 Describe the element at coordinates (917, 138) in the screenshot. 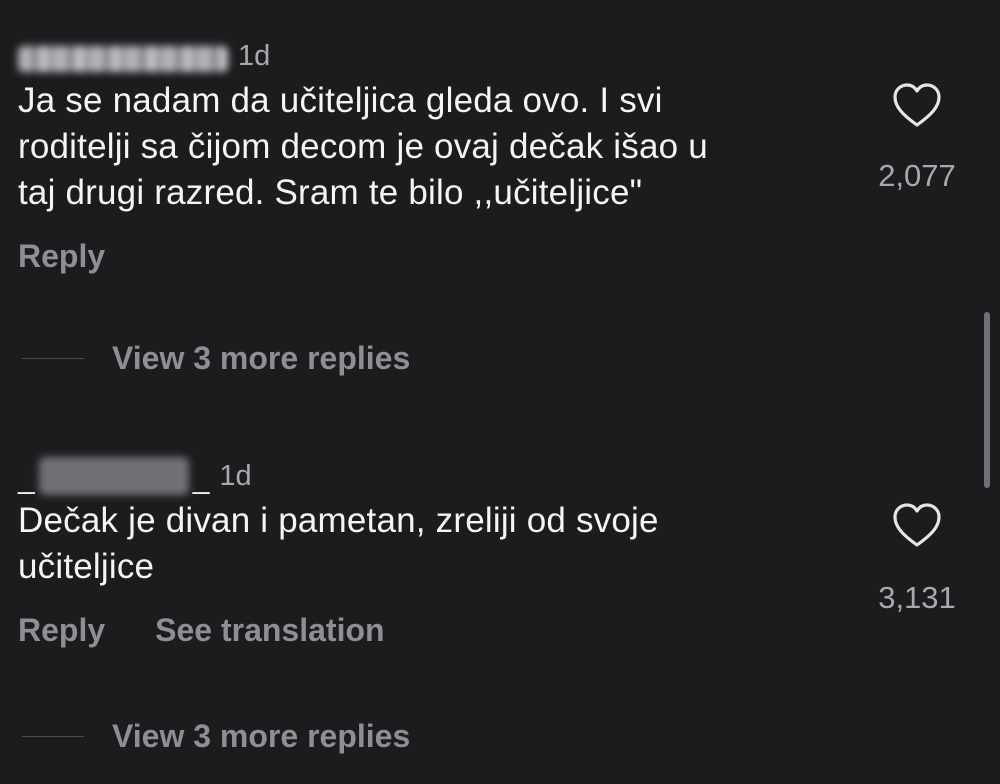

I see `like-column: 2,077` at that location.